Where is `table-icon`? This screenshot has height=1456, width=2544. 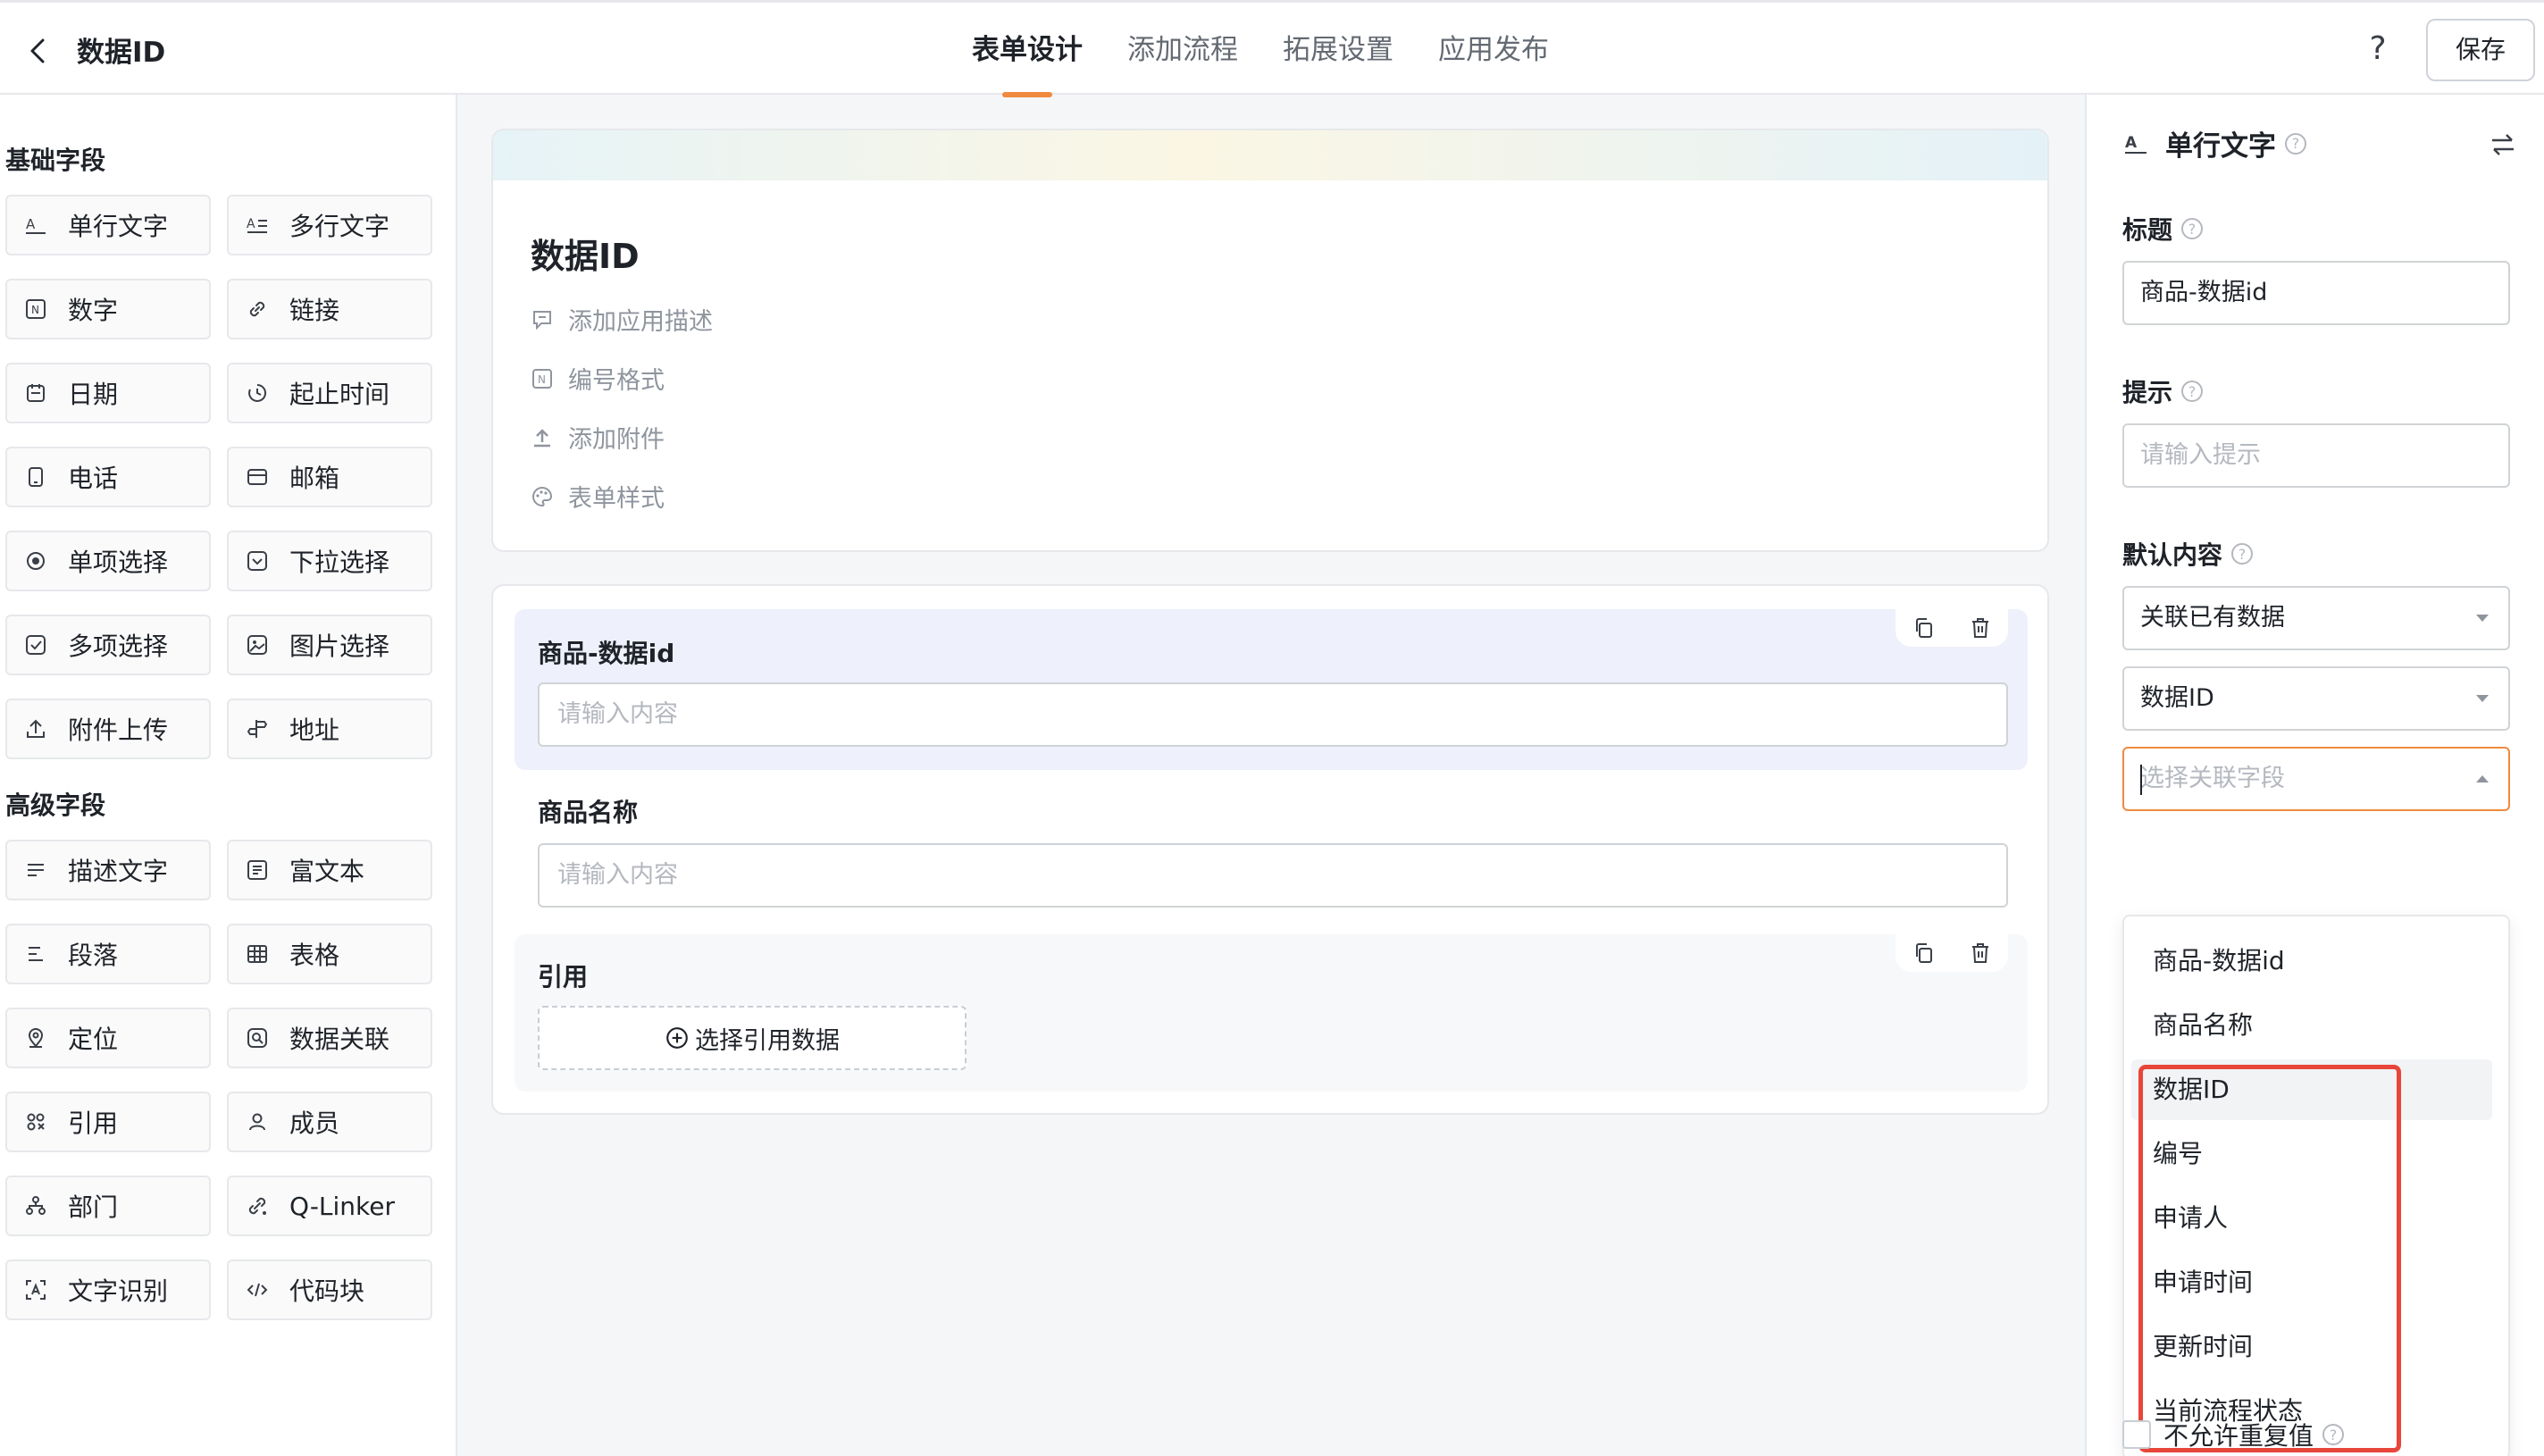
table-icon is located at coordinates (257, 953).